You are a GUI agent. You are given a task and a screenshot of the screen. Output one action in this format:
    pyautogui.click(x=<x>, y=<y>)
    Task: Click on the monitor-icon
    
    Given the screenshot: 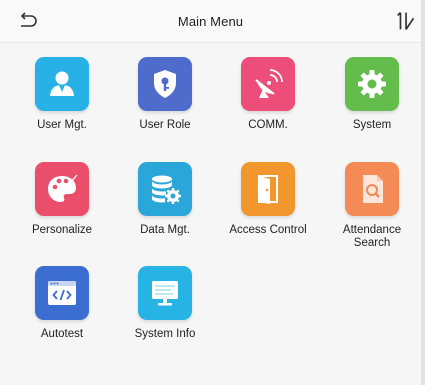 What is the action you would take?
    pyautogui.click(x=165, y=293)
    